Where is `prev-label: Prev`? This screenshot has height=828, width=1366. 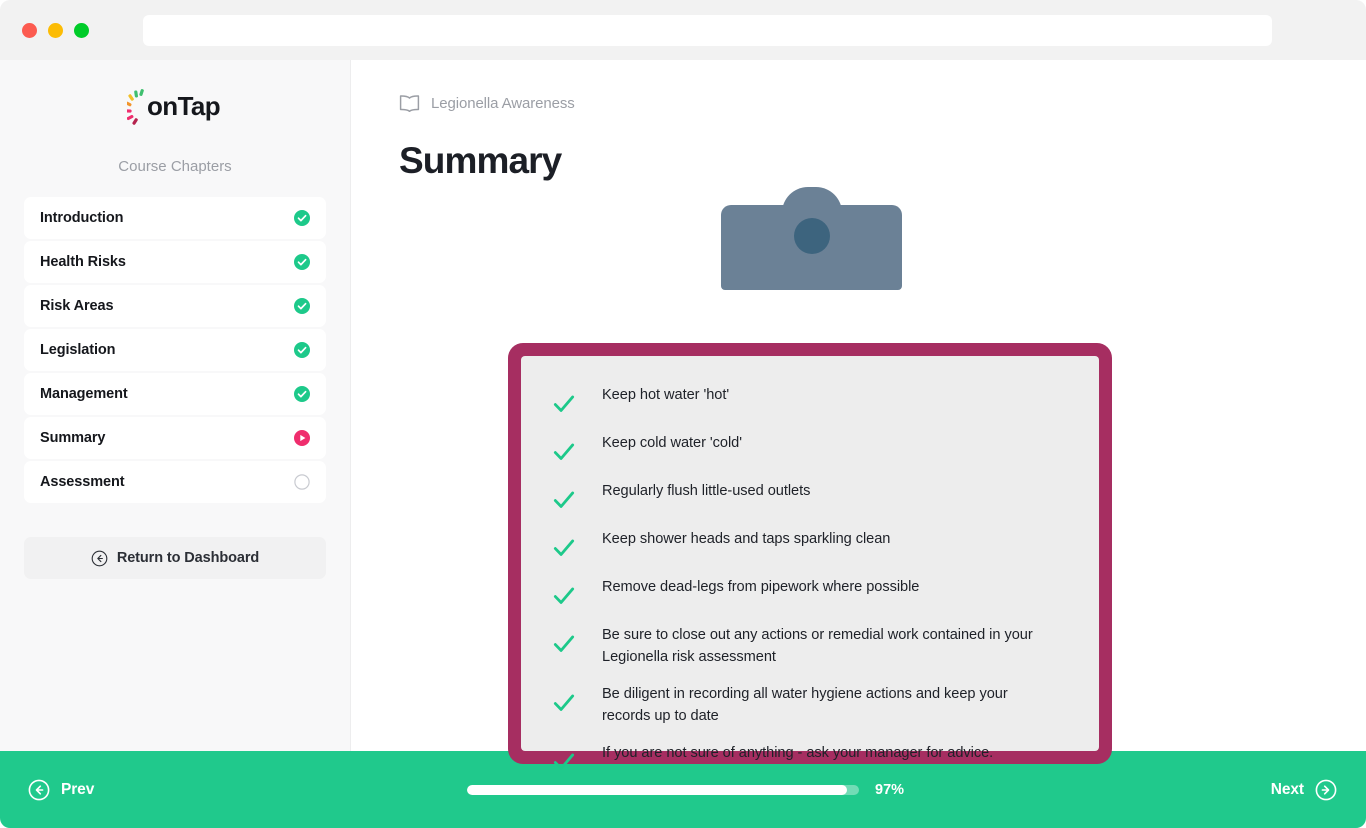
prev-label: Prev is located at coordinates (78, 789).